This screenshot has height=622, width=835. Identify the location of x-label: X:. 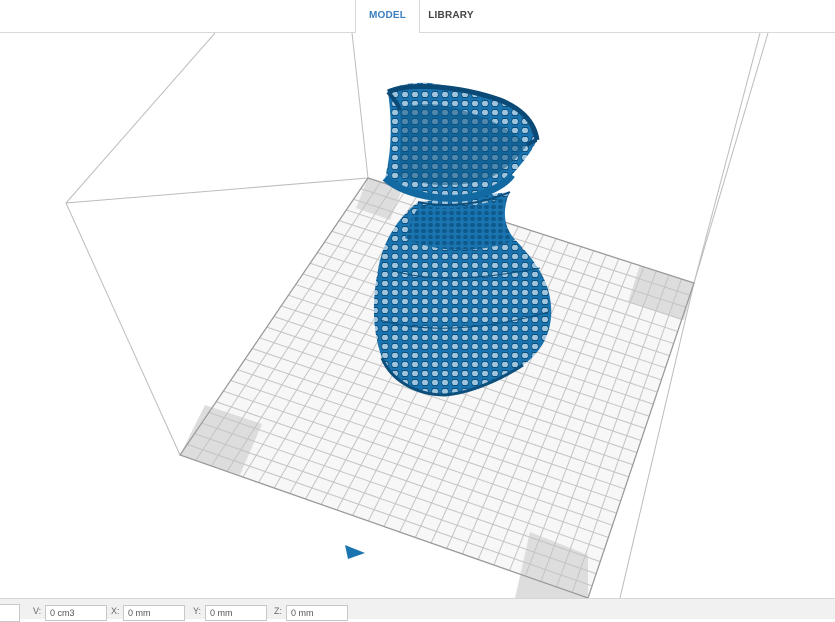
(115, 611).